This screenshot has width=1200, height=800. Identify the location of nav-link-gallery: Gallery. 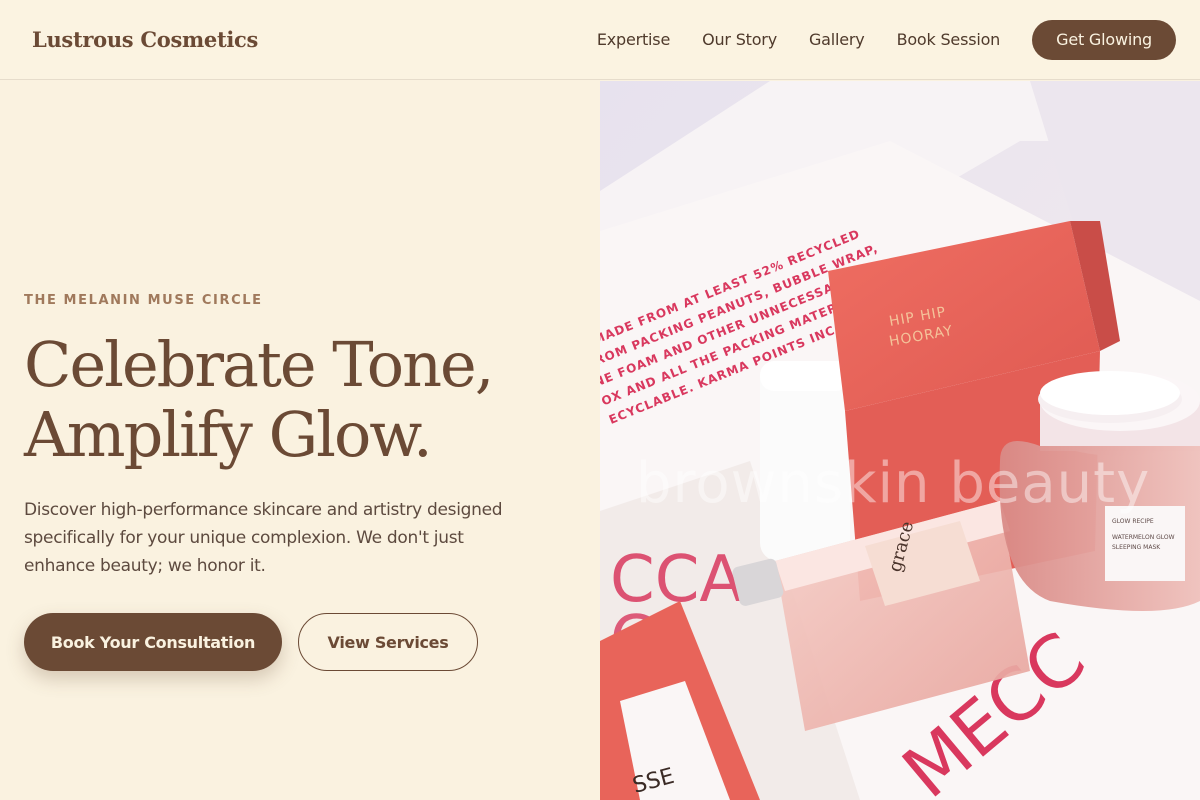
(837, 39).